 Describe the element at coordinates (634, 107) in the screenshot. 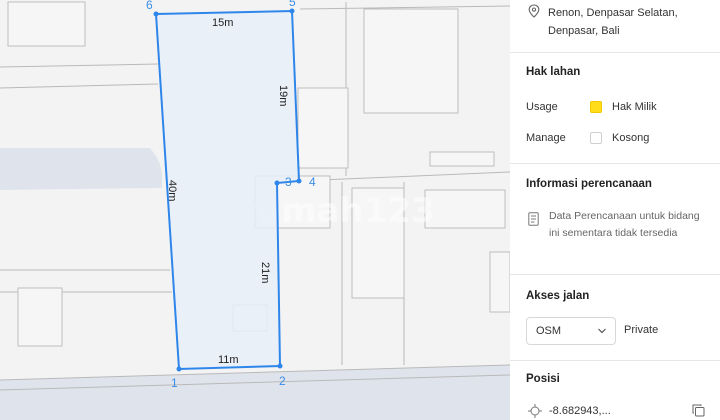

I see `usage-value: Hak Milik` at that location.